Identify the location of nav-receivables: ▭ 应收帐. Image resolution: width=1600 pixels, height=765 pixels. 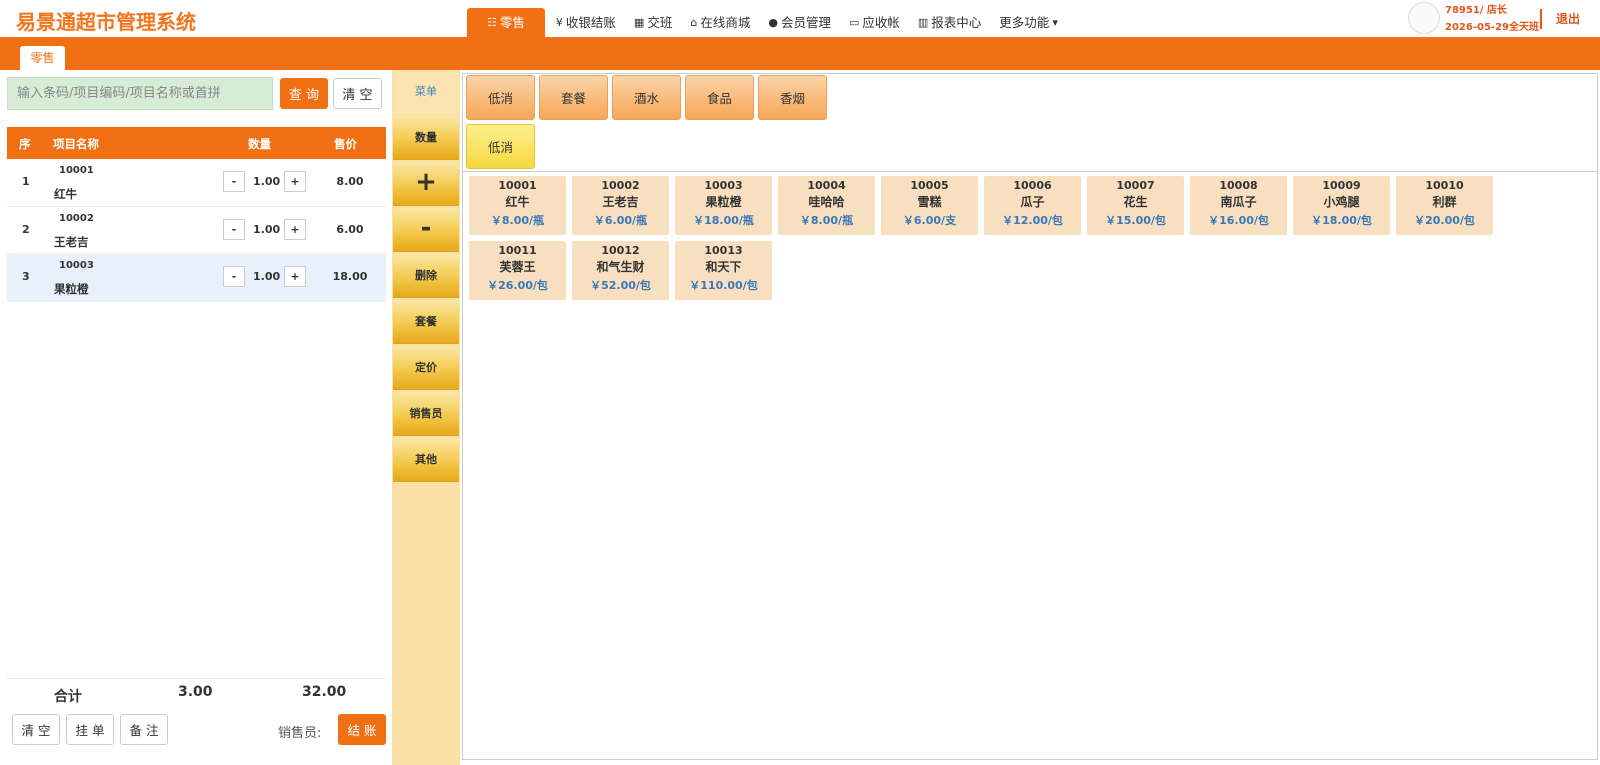
(874, 22).